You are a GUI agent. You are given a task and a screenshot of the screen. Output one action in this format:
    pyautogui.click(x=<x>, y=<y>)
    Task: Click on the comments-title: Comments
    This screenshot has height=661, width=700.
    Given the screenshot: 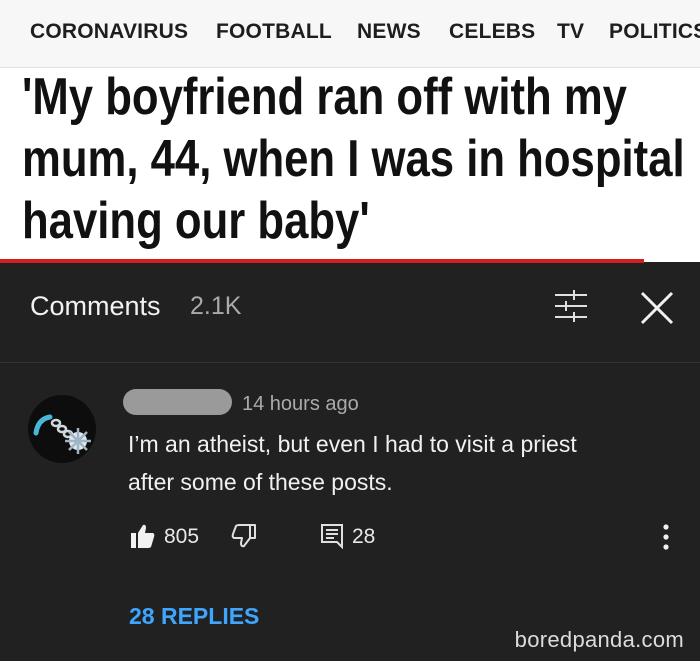 What is the action you would take?
    pyautogui.click(x=95, y=306)
    